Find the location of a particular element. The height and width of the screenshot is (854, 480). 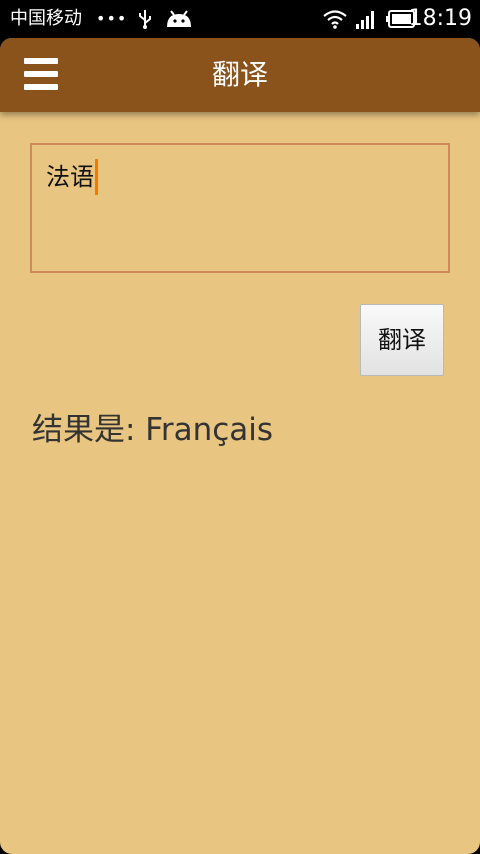

page-title: 翻译 is located at coordinates (239, 74).